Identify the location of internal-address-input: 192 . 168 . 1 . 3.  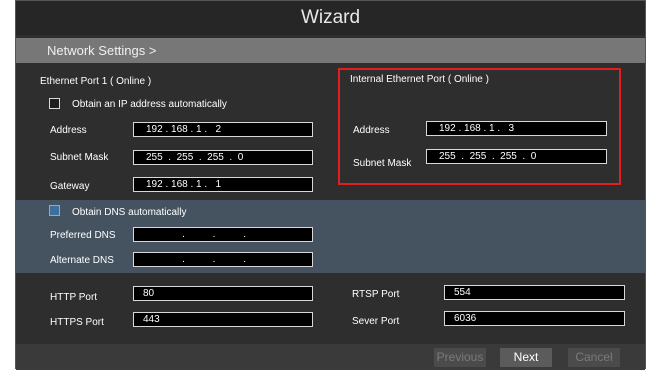
(516, 128).